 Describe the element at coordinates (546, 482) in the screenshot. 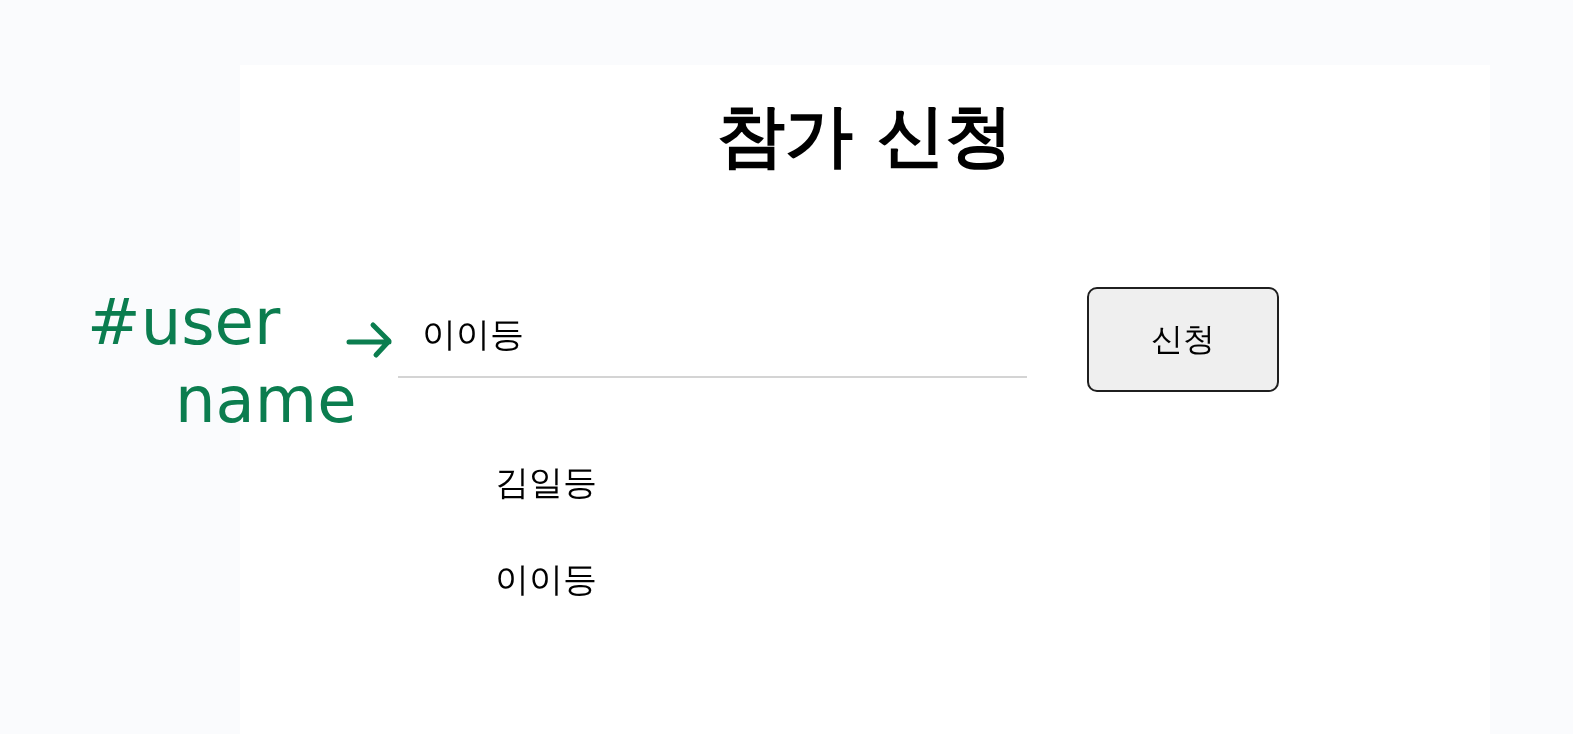

I see `participant-name: 김일등` at that location.